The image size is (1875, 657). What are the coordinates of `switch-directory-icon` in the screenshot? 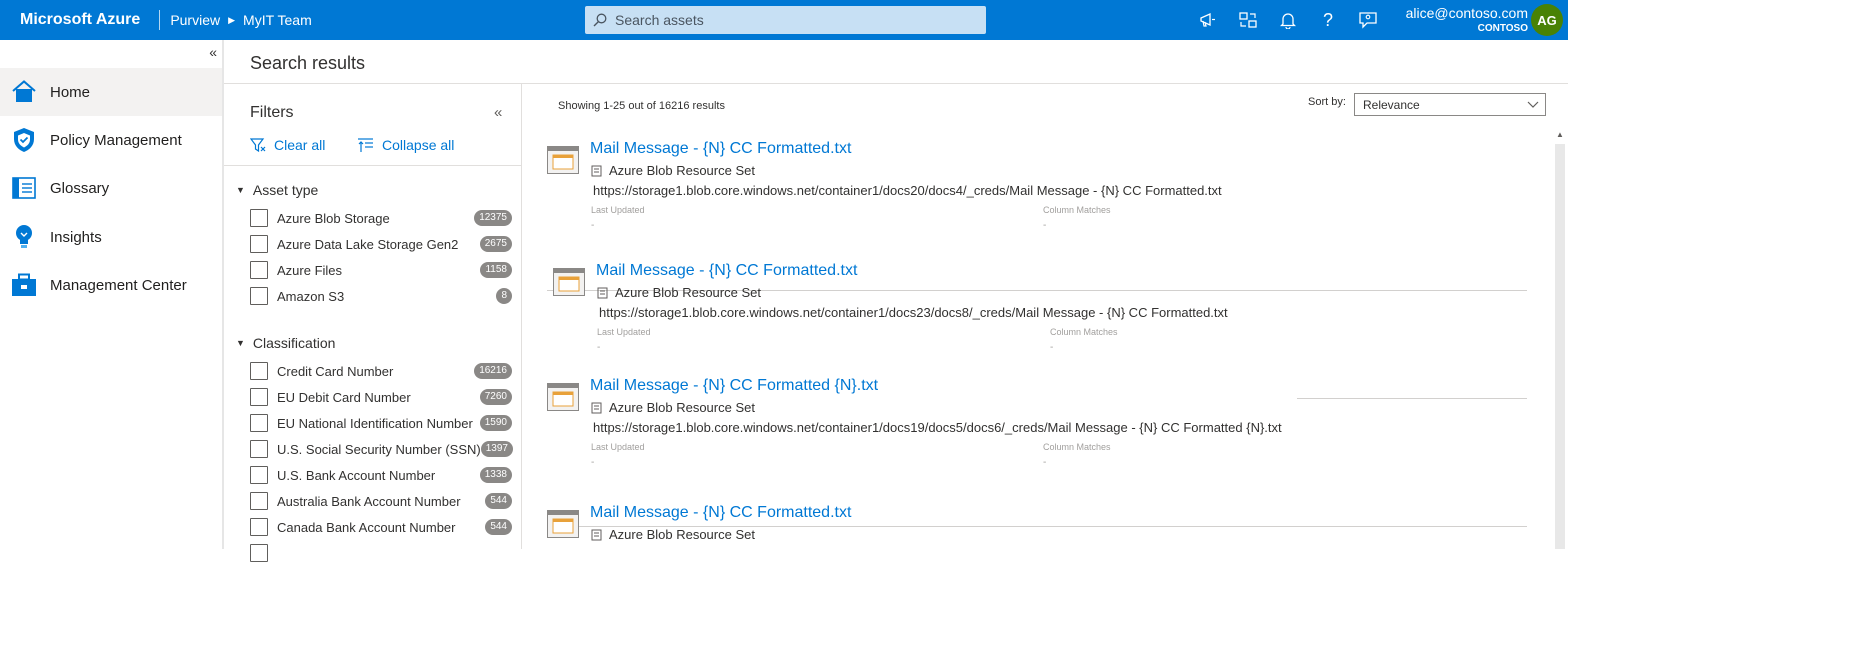 It's located at (1248, 20).